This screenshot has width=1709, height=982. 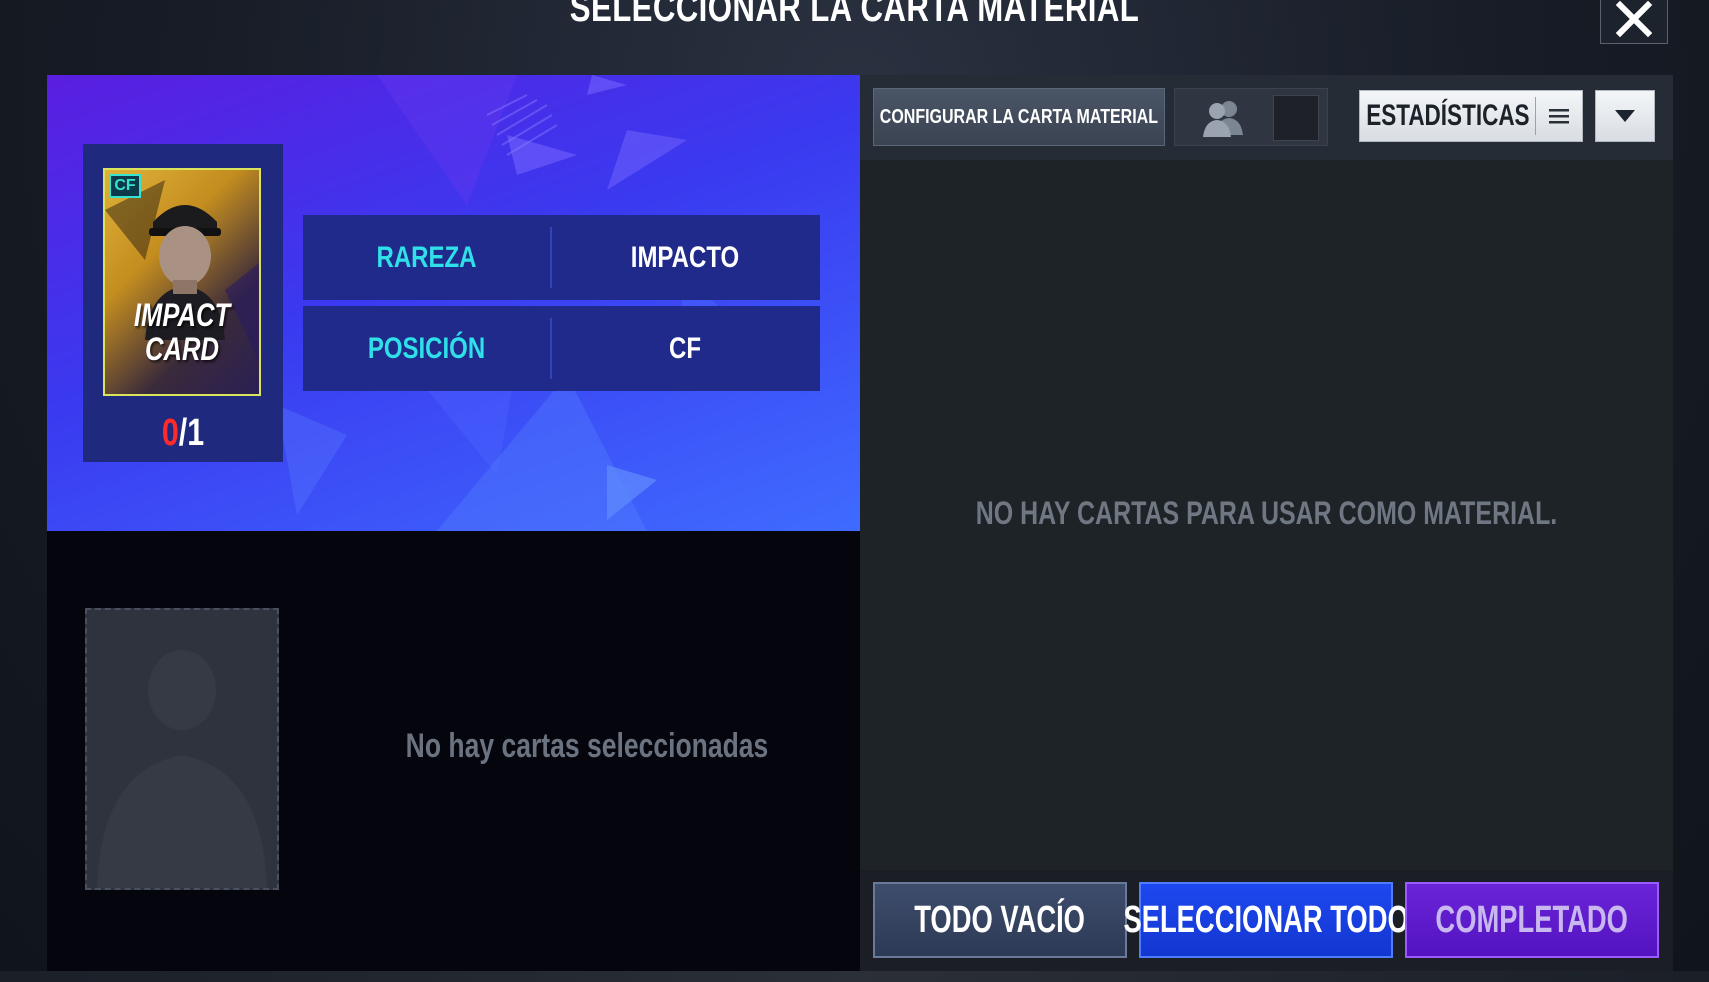 I want to click on material-count: 0/1, so click(x=183, y=433).